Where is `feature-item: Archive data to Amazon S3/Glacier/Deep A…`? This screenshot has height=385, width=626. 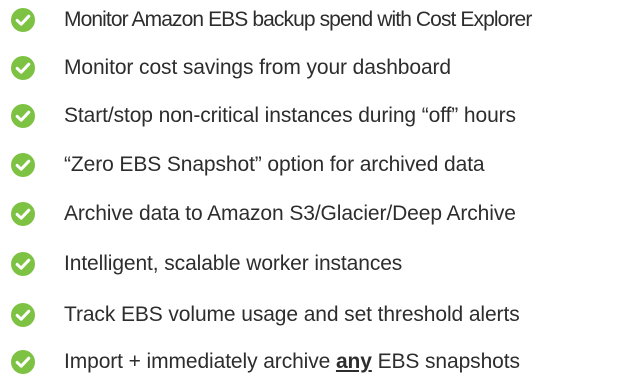 feature-item: Archive data to Amazon S3/Glacier/Deep A… is located at coordinates (313, 214).